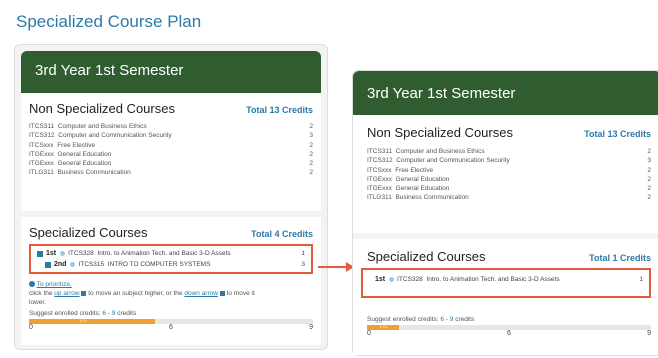  I want to click on progress-fill: 4 Cr, so click(92, 321).